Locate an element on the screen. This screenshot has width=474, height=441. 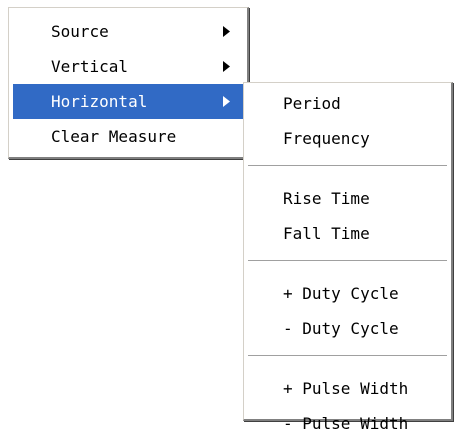
submenu-item-label: Rise Time is located at coordinates (326, 198).